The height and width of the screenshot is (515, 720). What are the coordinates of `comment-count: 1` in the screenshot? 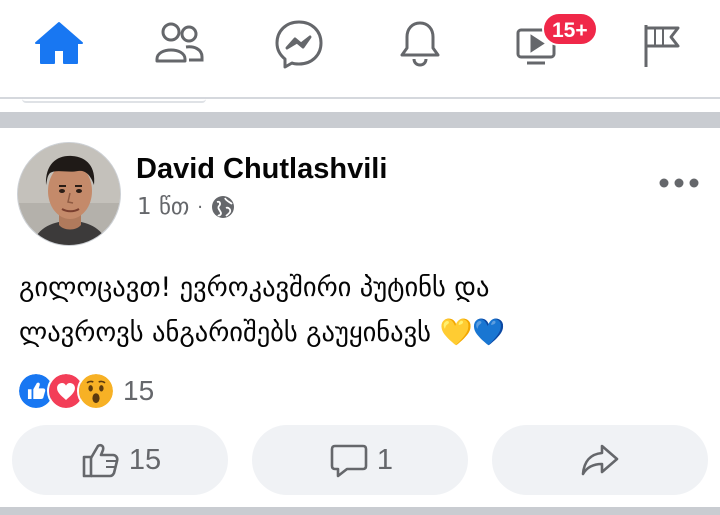 It's located at (385, 459).